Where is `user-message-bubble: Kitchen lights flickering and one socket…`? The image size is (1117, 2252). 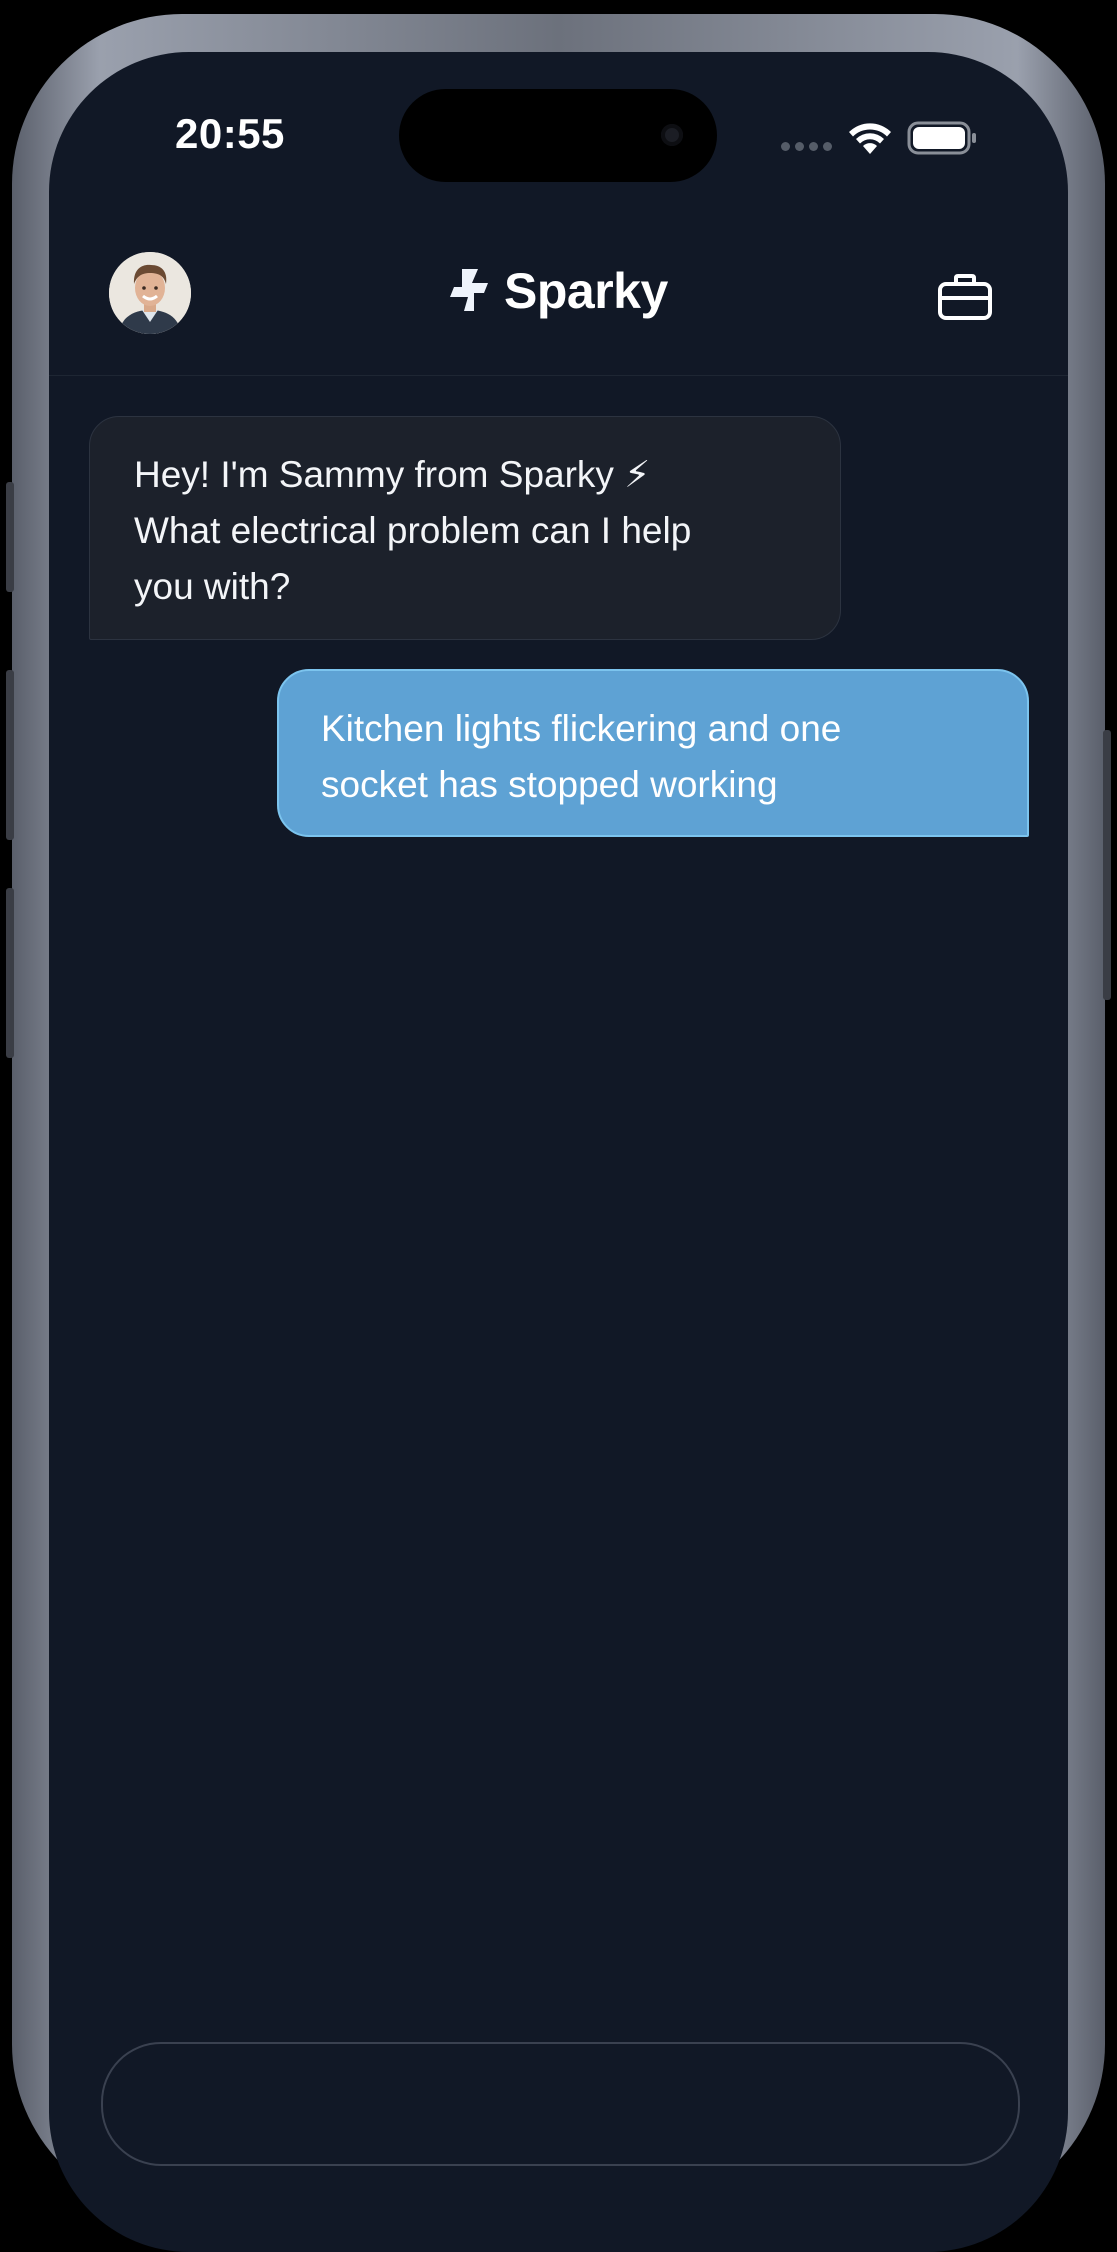 user-message-bubble: Kitchen lights flickering and one socket… is located at coordinates (653, 753).